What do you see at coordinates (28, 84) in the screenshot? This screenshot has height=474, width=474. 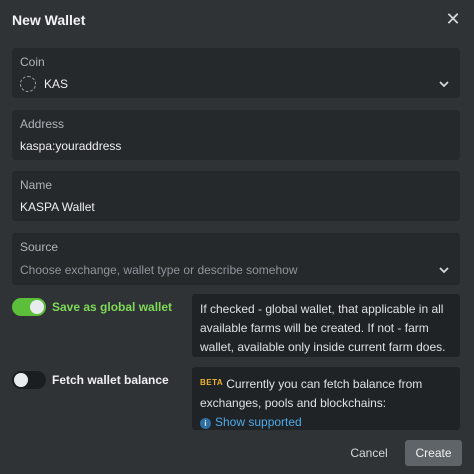 I see `coin-placeholder-icon` at bounding box center [28, 84].